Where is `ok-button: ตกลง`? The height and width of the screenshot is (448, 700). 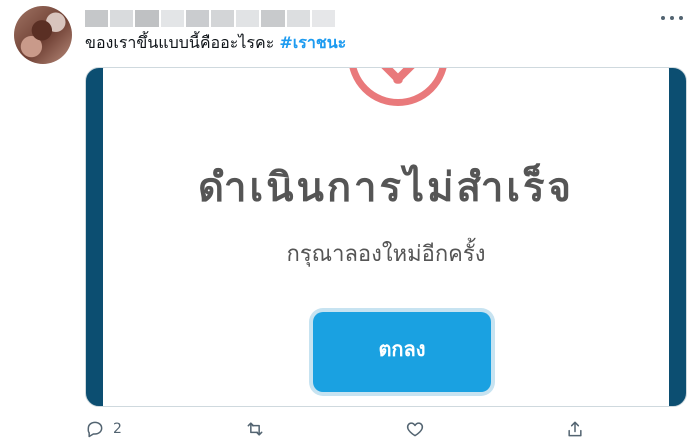 ok-button: ตกลง is located at coordinates (402, 352).